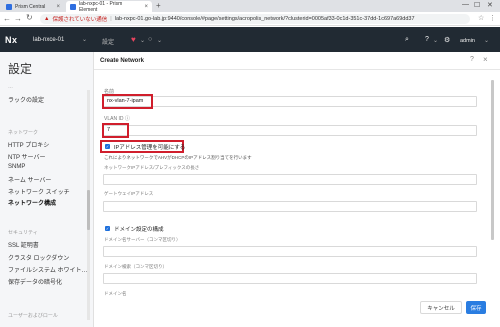  I want to click on page-title: 設定, so click(20, 69).